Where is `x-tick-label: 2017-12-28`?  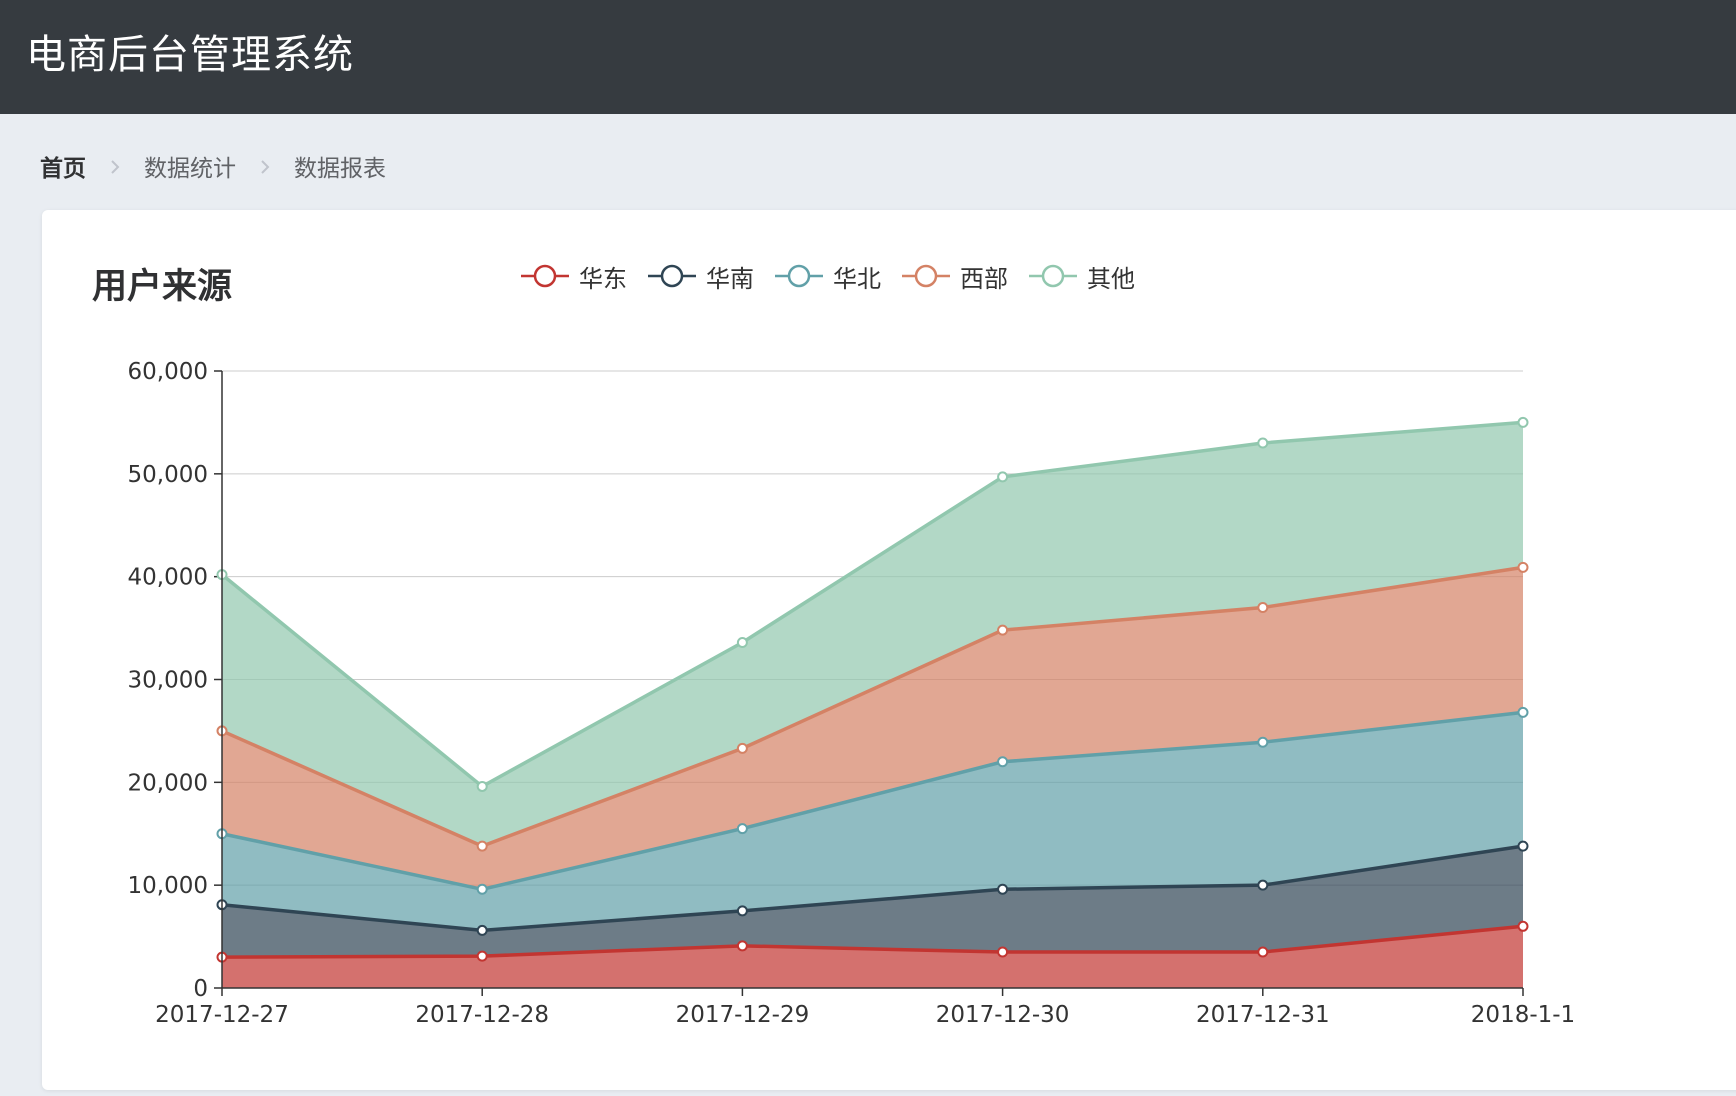 x-tick-label: 2017-12-28 is located at coordinates (482, 1015).